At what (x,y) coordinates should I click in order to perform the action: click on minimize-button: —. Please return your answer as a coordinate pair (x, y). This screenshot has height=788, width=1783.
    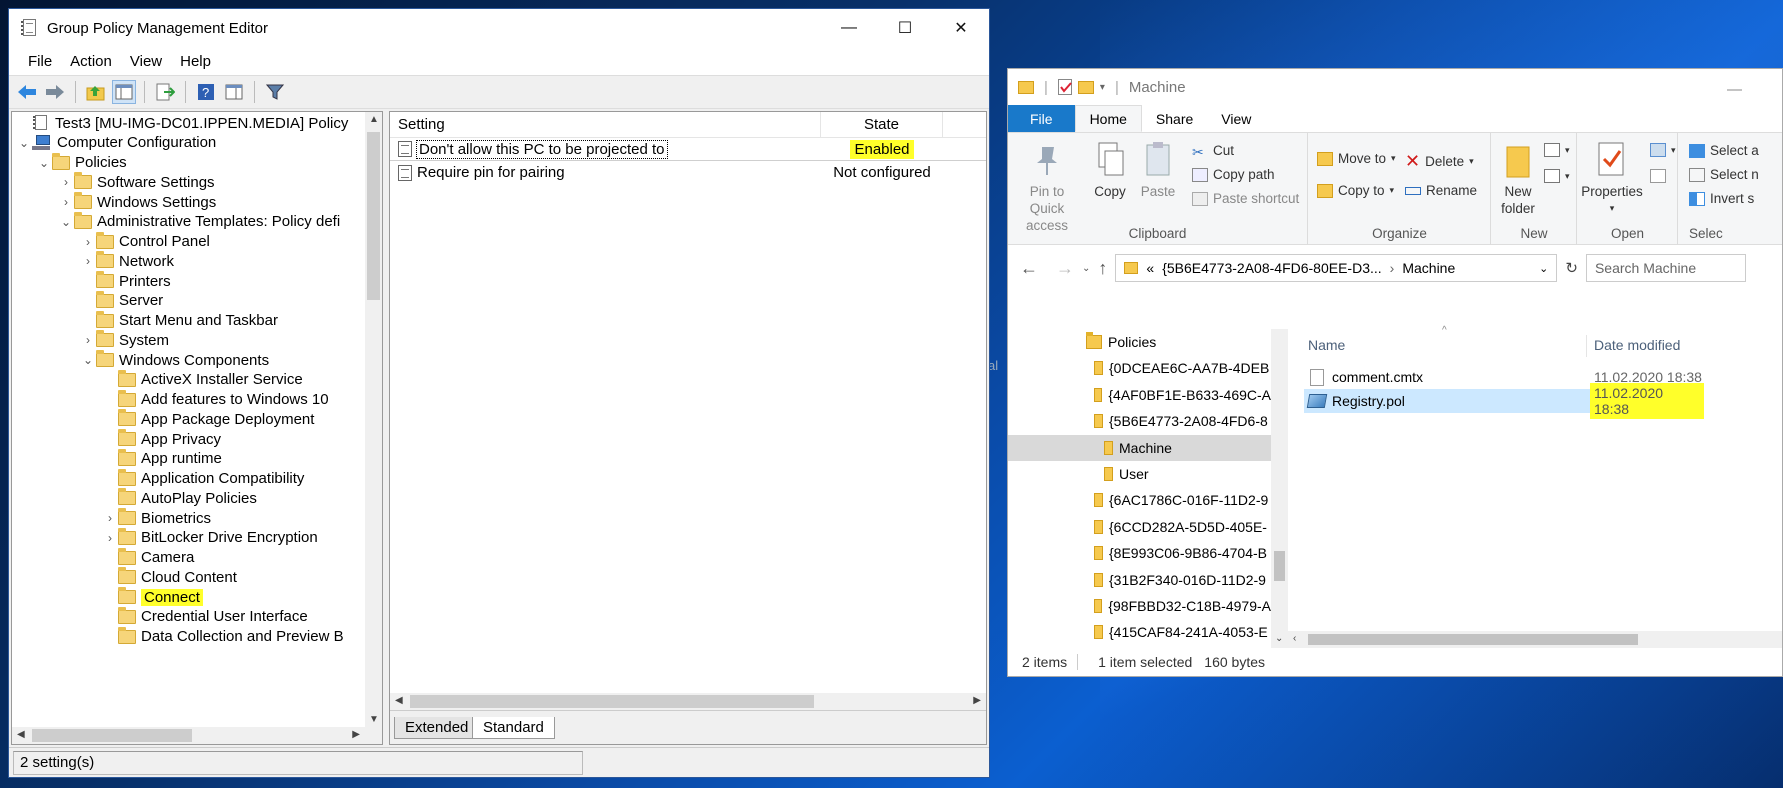
    Looking at the image, I should click on (1734, 89).